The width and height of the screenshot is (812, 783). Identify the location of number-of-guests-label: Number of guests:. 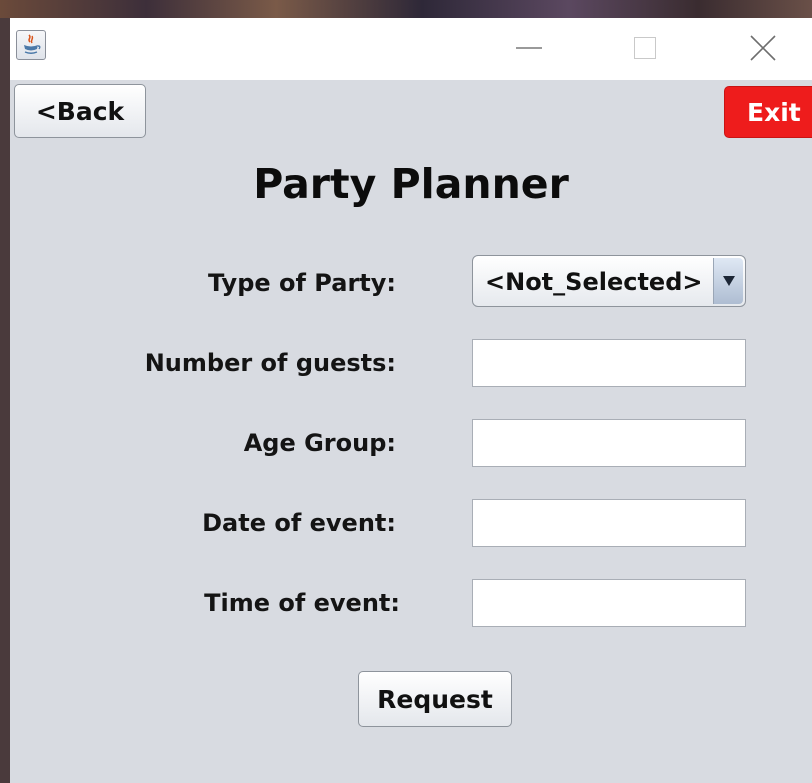
(270, 363).